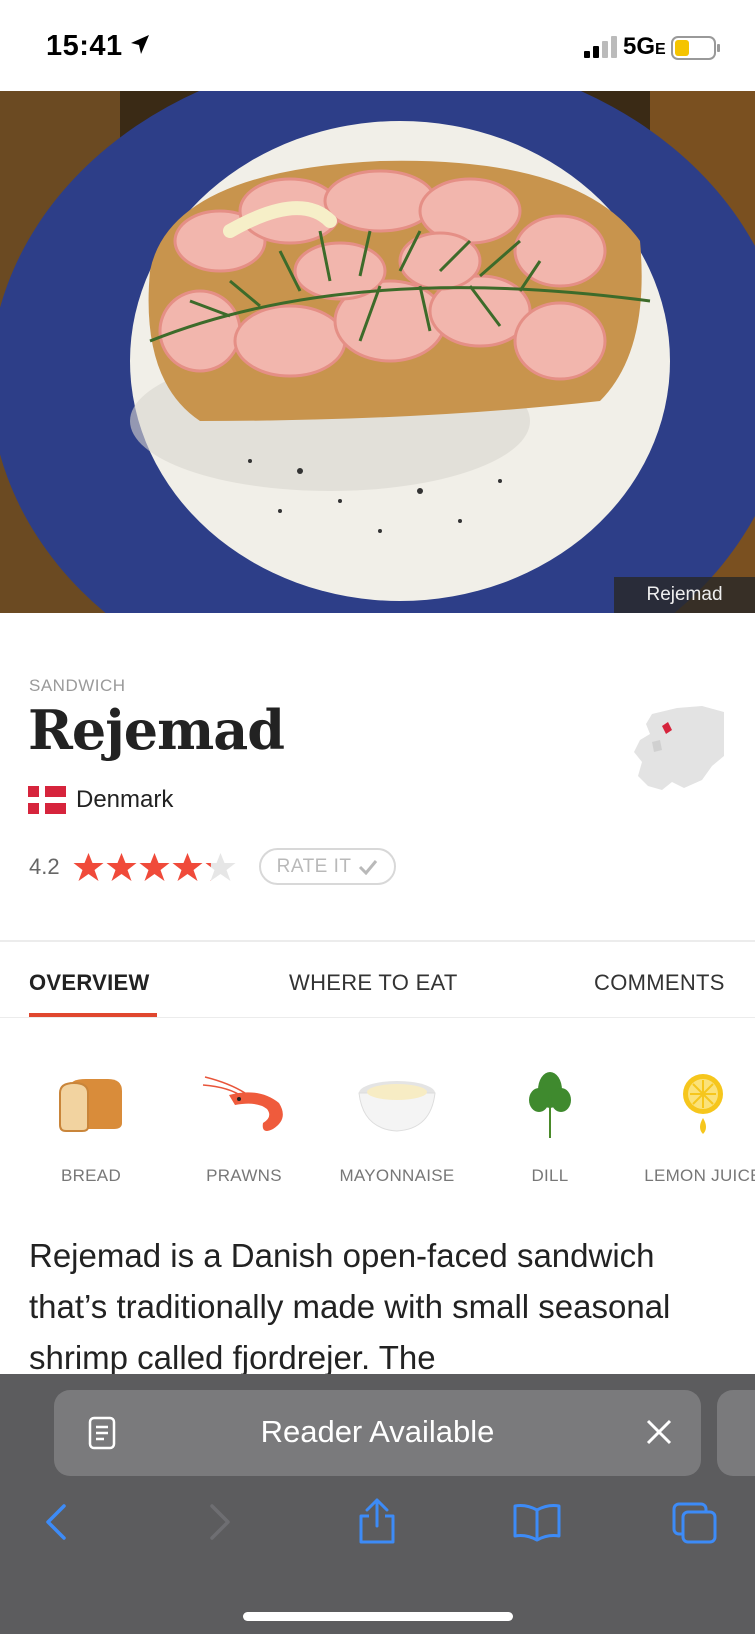 This screenshot has height=1634, width=755. Describe the element at coordinates (84, 46) in the screenshot. I see `status-time: 15:41` at that location.